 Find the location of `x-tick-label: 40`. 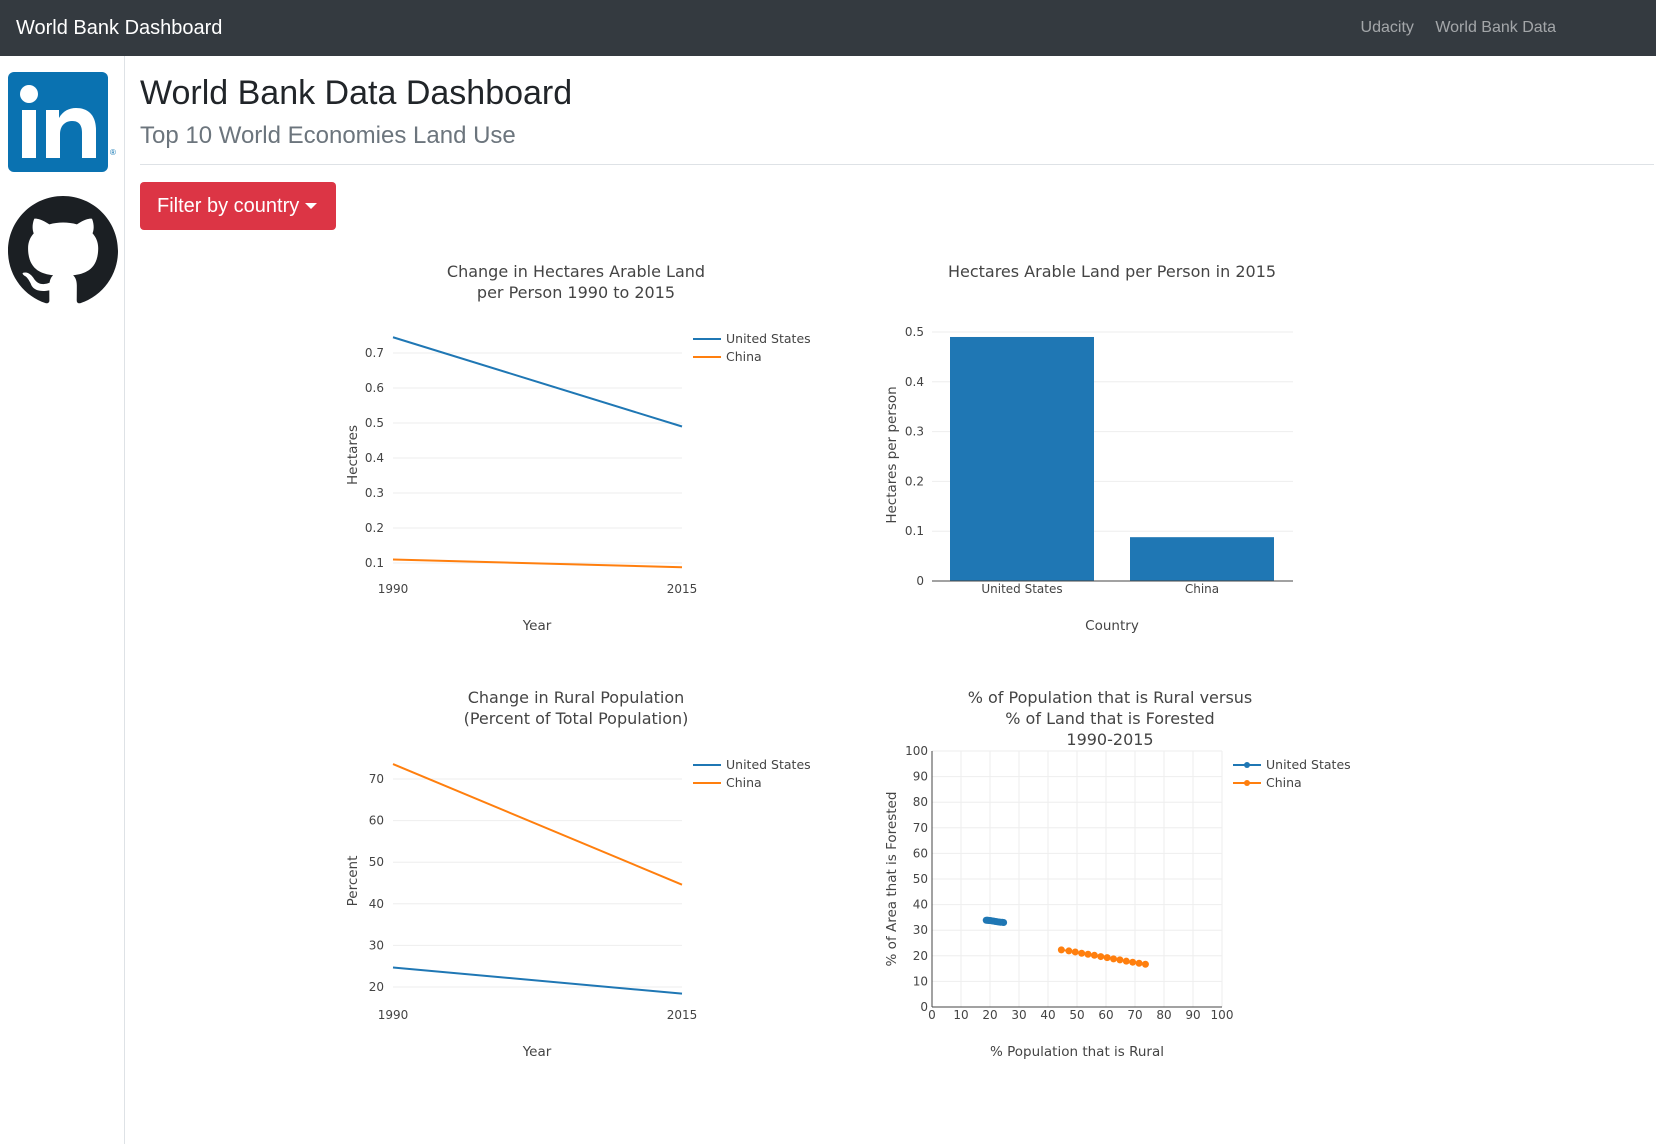

x-tick-label: 40 is located at coordinates (1047, 1015).